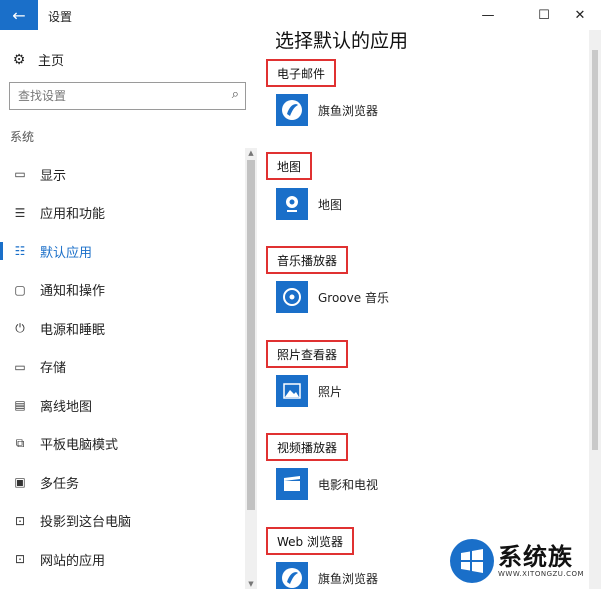  Describe the element at coordinates (292, 204) in the screenshot. I see `maps-app-icon` at that location.